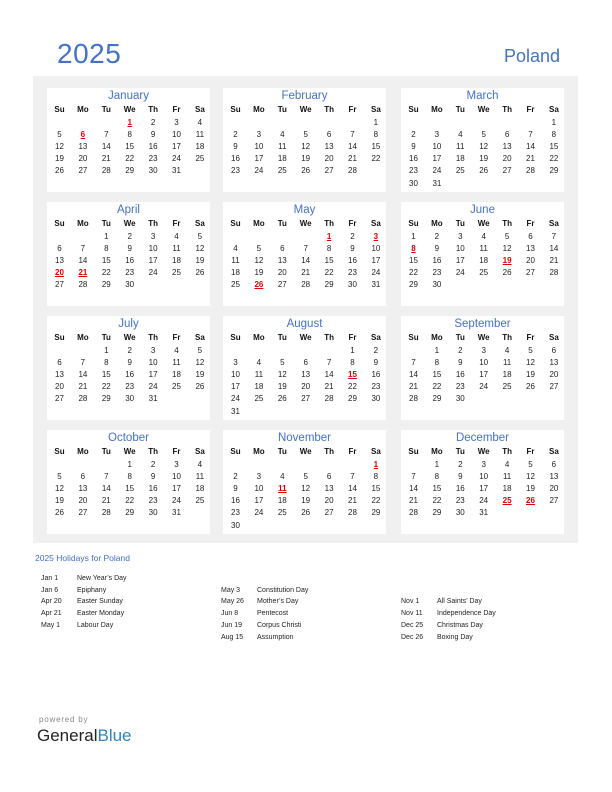 This screenshot has height=792, width=612. What do you see at coordinates (304, 210) in the screenshot?
I see `month-name: May` at bounding box center [304, 210].